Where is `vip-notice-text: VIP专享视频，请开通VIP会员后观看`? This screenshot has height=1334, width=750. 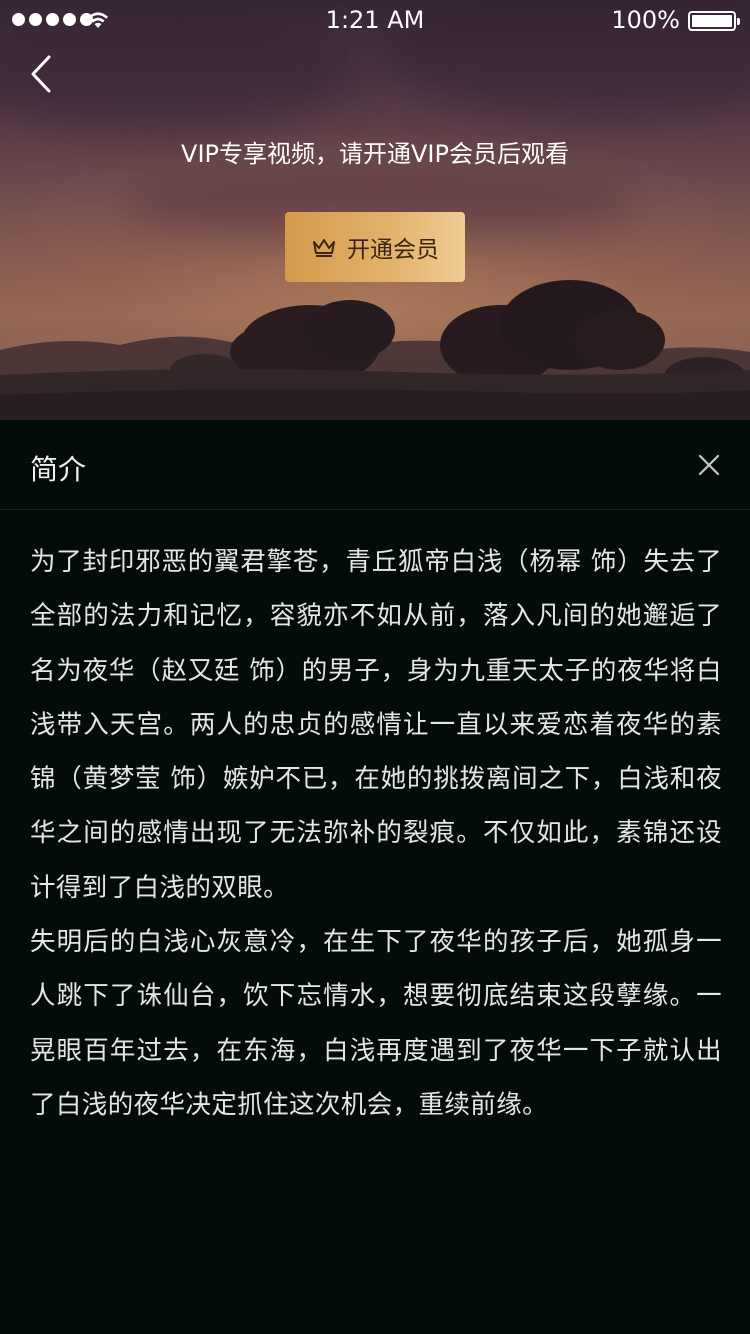
vip-notice-text: VIP专享视频，请开通VIP会员后观看 is located at coordinates (375, 154).